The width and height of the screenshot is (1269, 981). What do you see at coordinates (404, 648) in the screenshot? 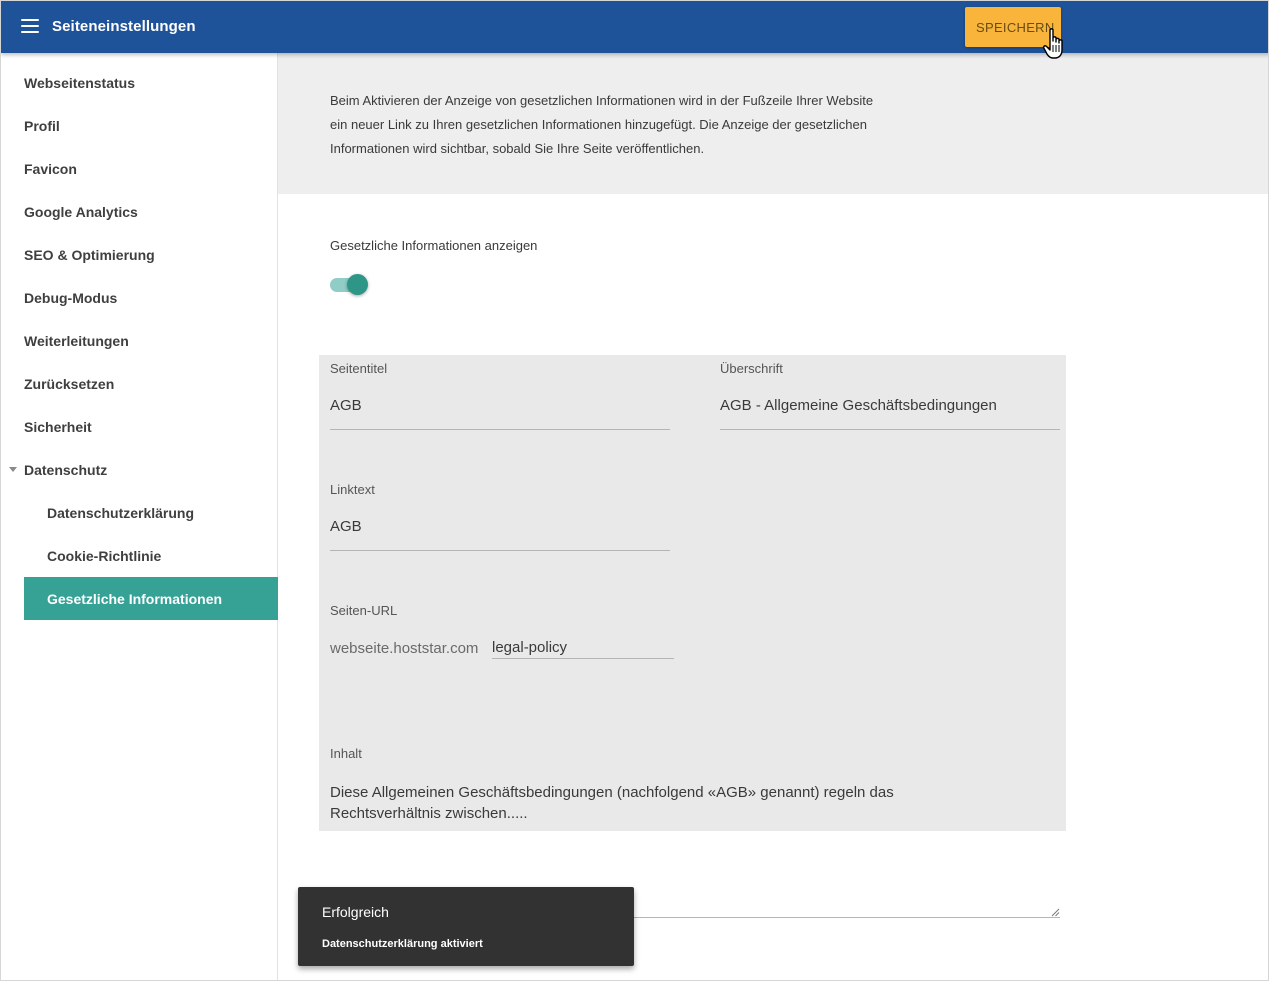
I see `page-url-prefix: webseite.hoststar.com` at bounding box center [404, 648].